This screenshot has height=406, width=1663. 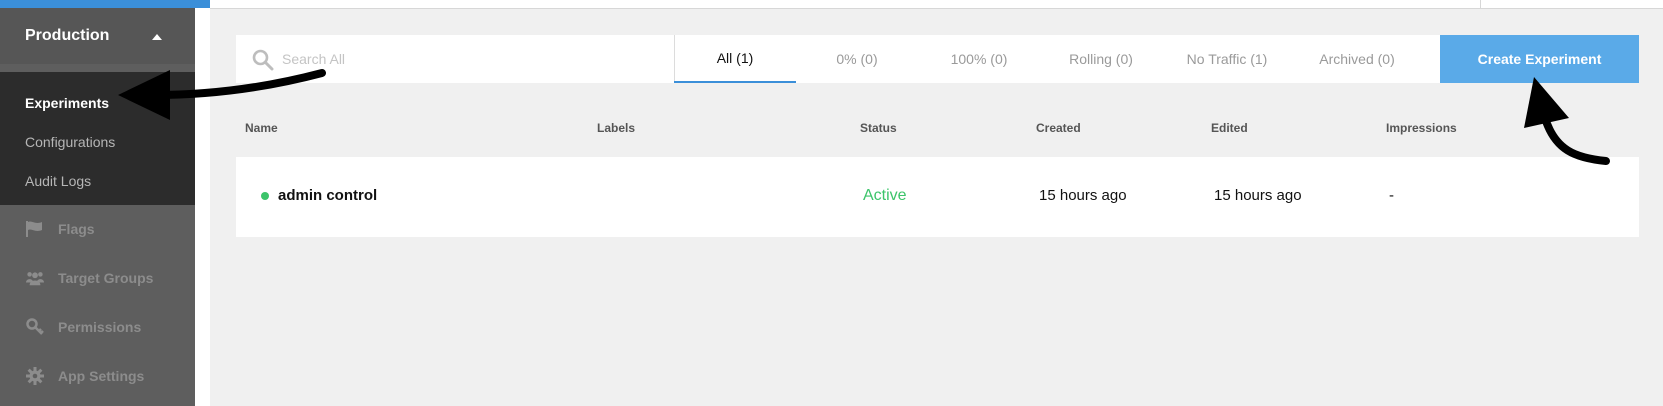 What do you see at coordinates (58, 181) in the screenshot?
I see `sidebar-item-audit-logs: Audit Logs` at bounding box center [58, 181].